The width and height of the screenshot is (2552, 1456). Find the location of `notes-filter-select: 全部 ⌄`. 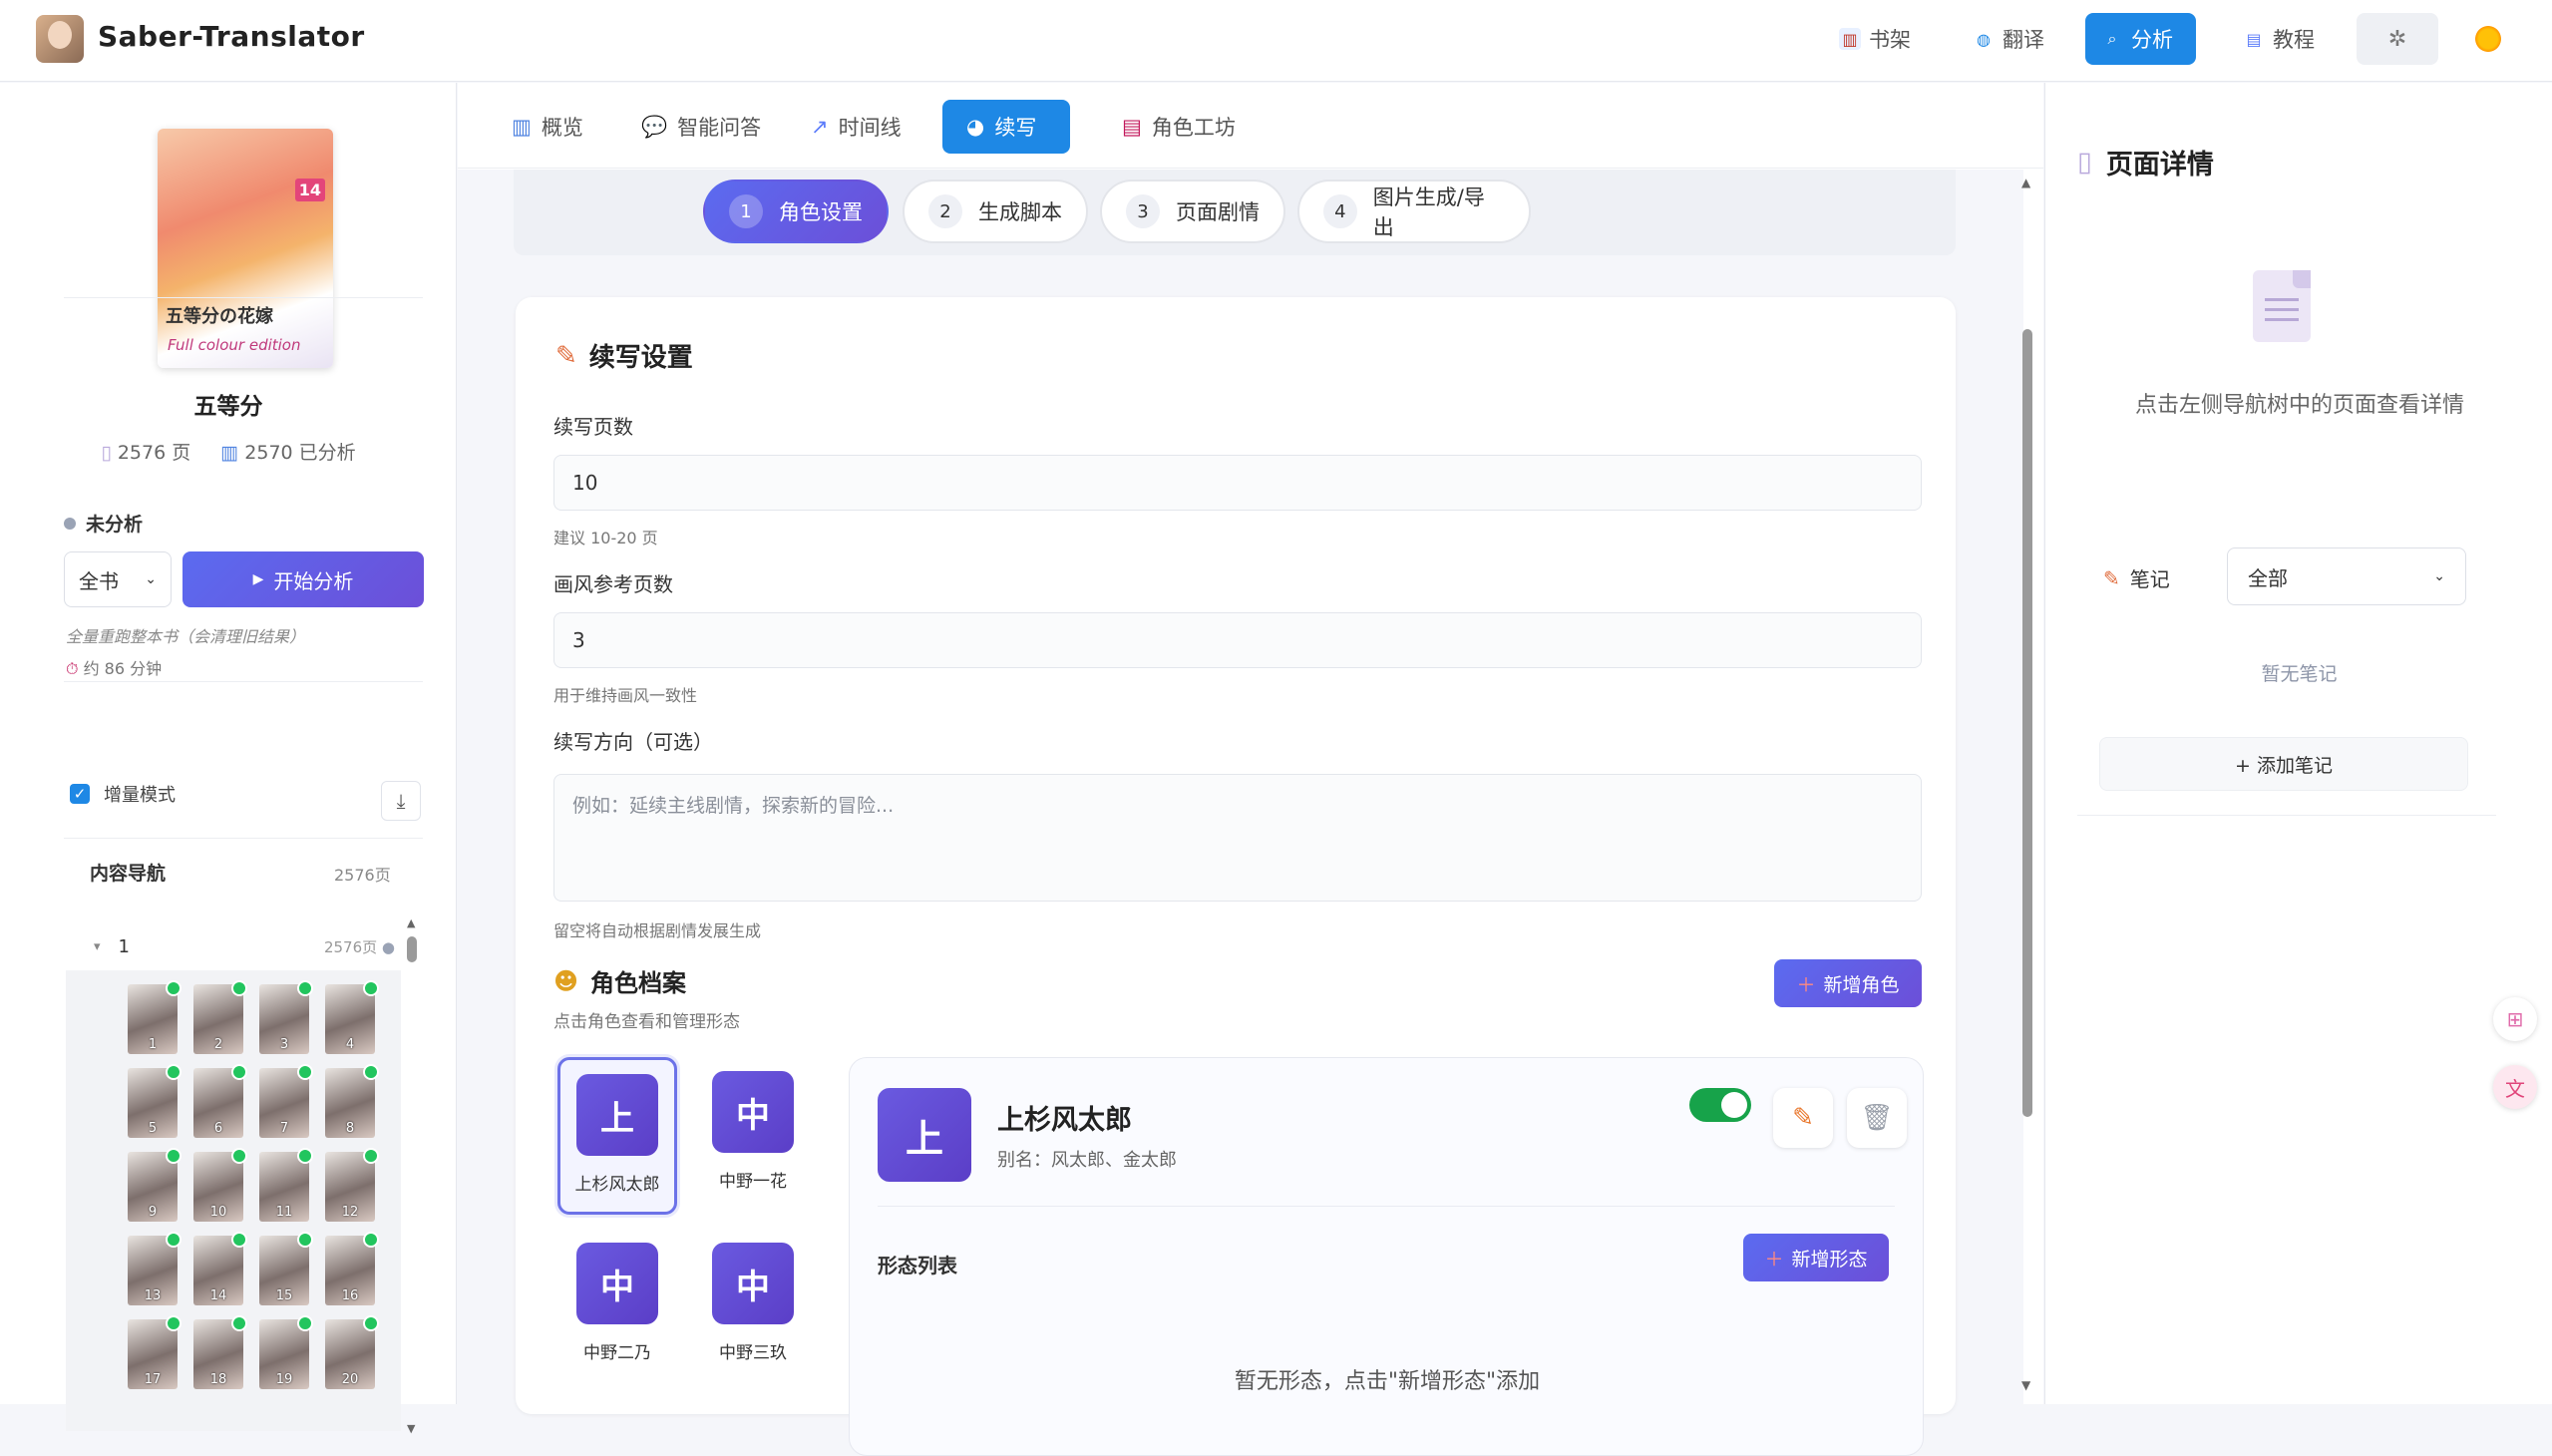

notes-filter-select: 全部 ⌄ is located at coordinates (2346, 576).